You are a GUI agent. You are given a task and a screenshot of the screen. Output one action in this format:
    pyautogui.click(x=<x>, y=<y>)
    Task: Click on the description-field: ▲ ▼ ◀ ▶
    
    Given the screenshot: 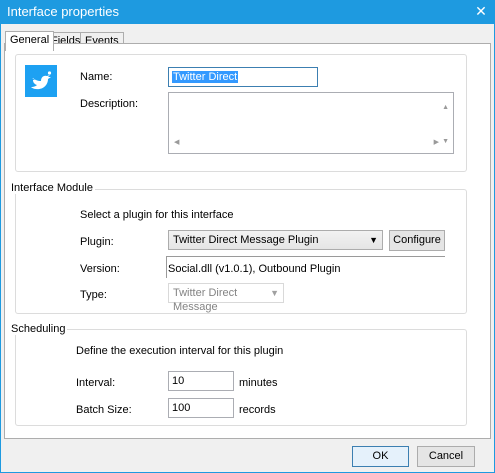 What is the action you would take?
    pyautogui.click(x=311, y=123)
    